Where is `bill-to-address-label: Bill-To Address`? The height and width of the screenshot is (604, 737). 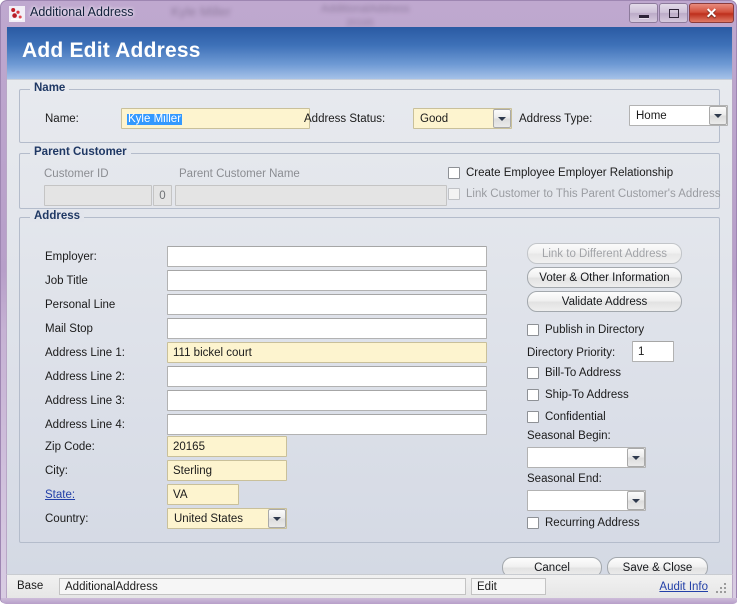
bill-to-address-label: Bill-To Address is located at coordinates (583, 373).